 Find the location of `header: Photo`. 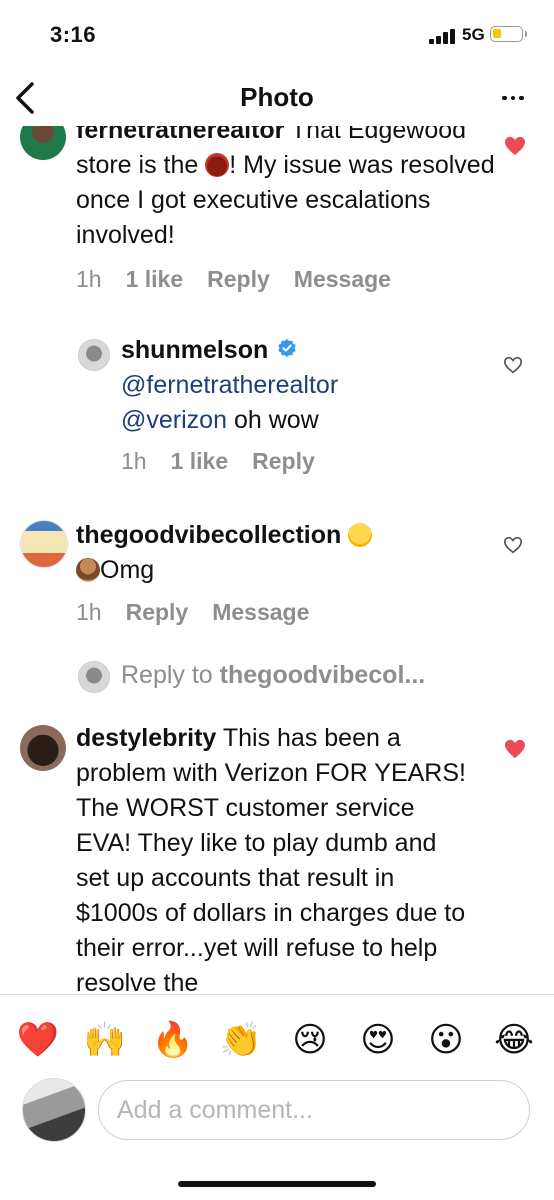

header: Photo is located at coordinates (277, 98).